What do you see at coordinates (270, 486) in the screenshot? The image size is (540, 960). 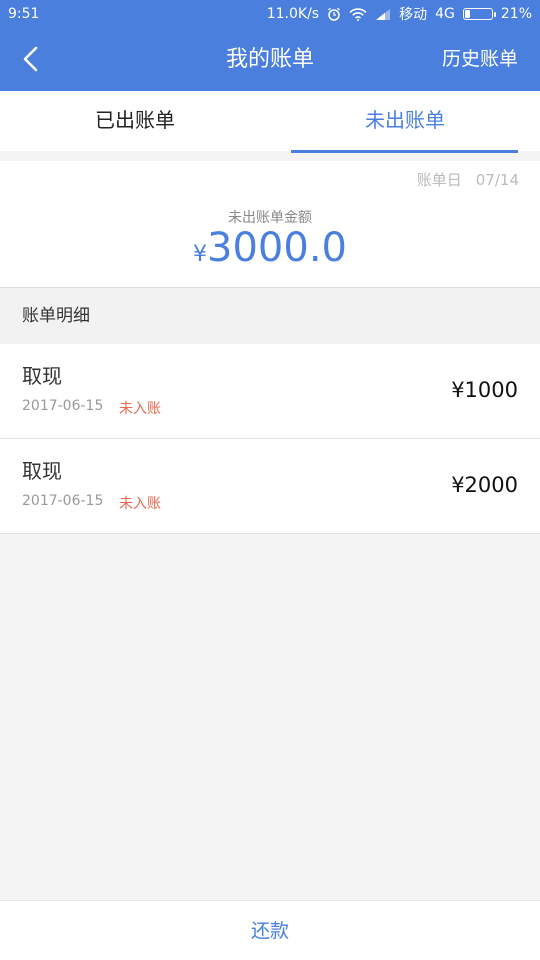 I see `list-item: 取现 2017-06-15 未入账 ¥2000` at bounding box center [270, 486].